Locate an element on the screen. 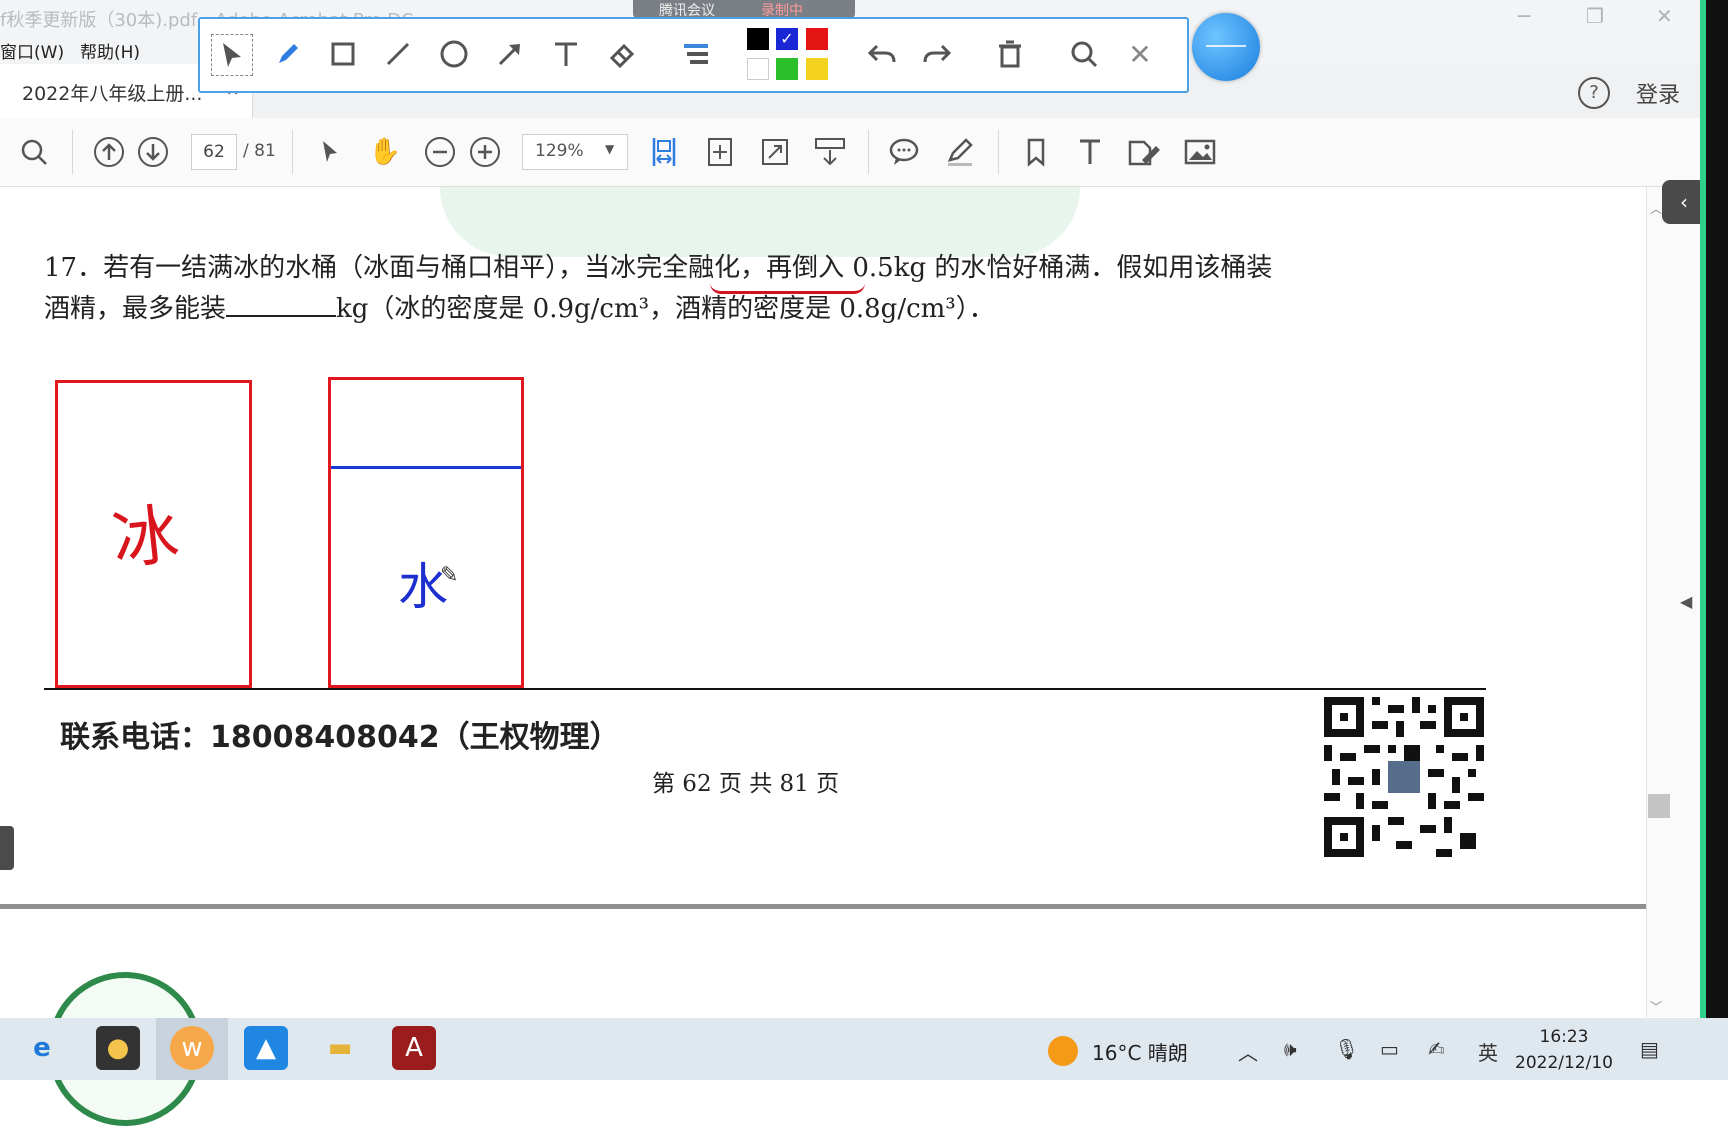  prev-page-icon is located at coordinates (109, 152).